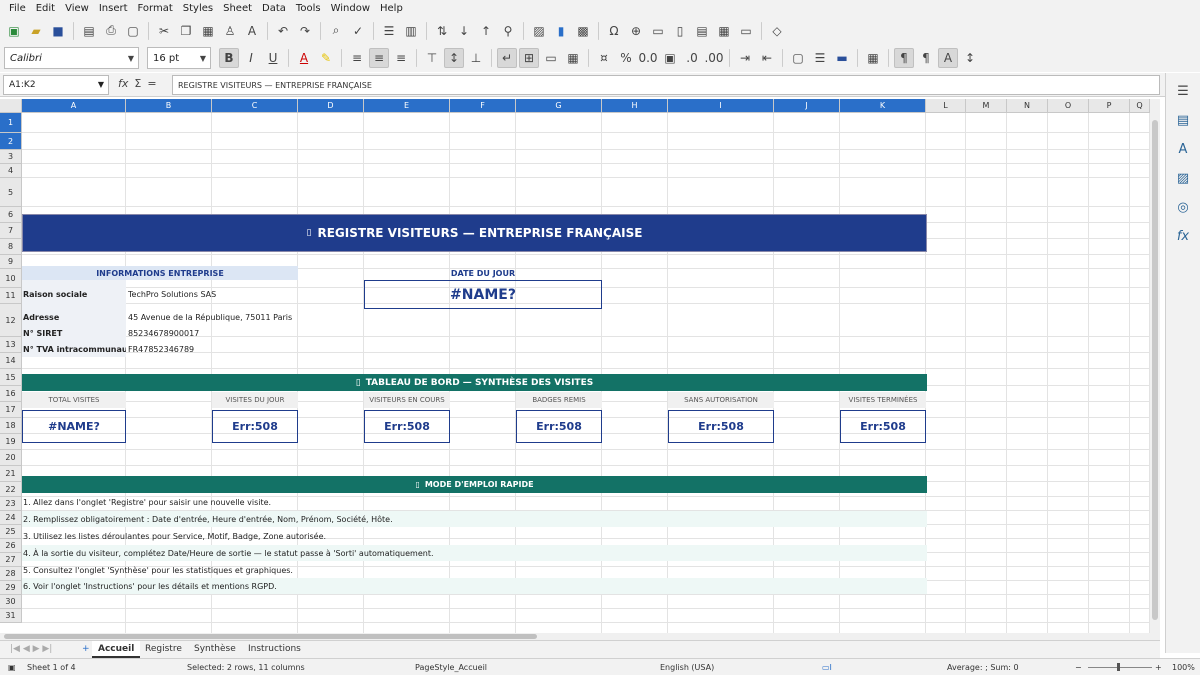 The image size is (1200, 675). I want to click on column-header-h: H, so click(635, 106).